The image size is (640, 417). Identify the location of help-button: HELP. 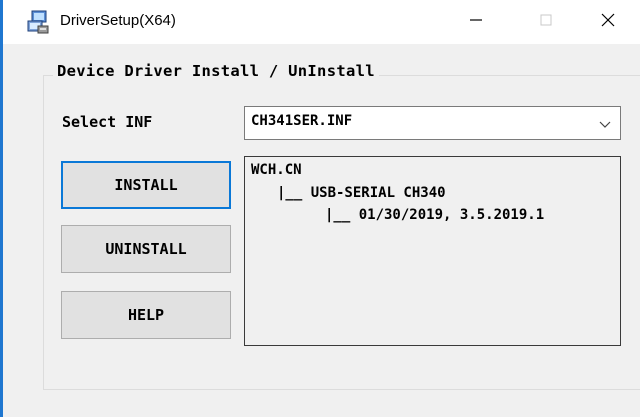
(146, 315).